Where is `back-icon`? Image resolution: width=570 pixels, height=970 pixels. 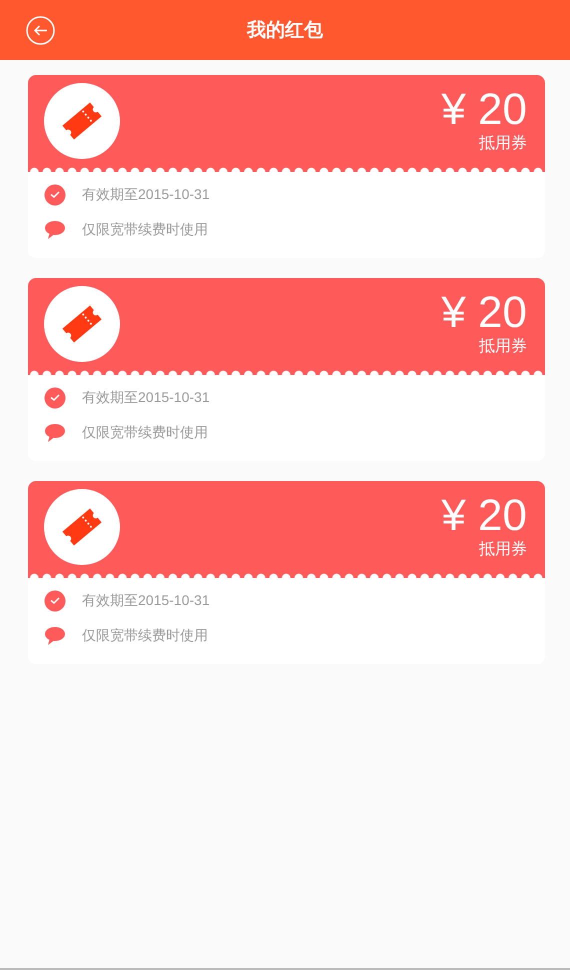
back-icon is located at coordinates (40, 30).